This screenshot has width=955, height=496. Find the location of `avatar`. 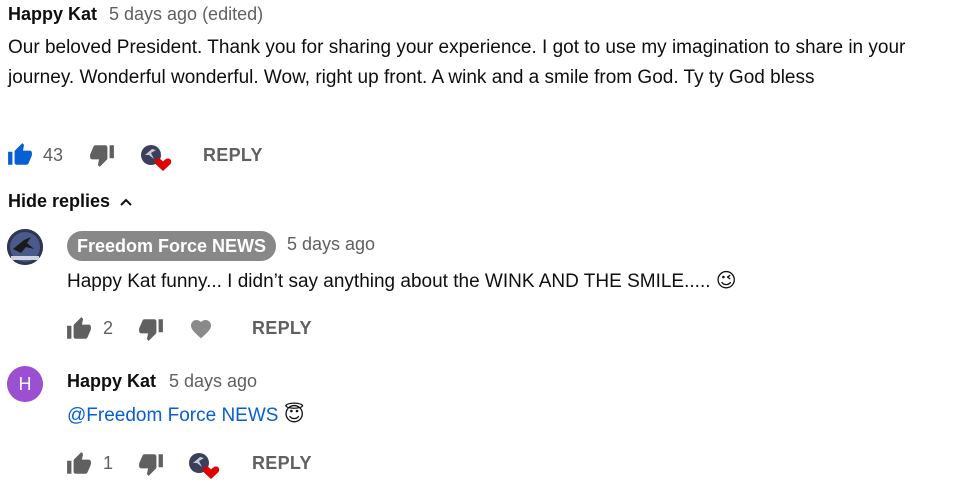

avatar is located at coordinates (25, 247).